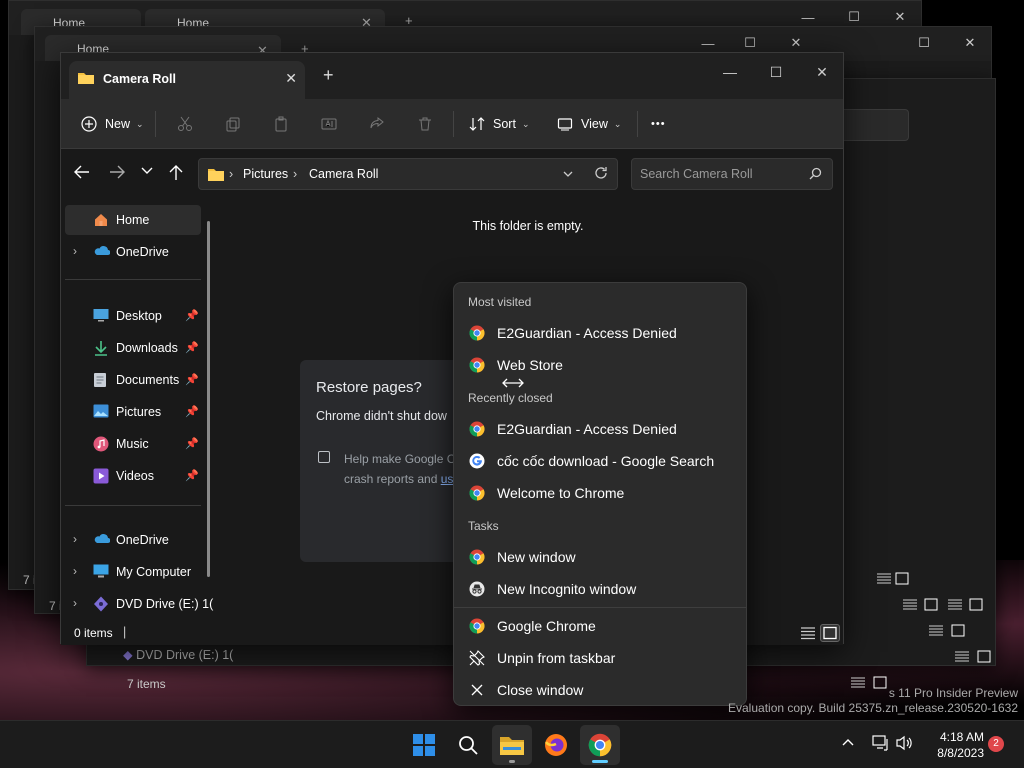 Image resolution: width=1024 pixels, height=768 pixels. Describe the element at coordinates (291, 78) in the screenshot. I see `close-tab-icon: ✕` at that location.